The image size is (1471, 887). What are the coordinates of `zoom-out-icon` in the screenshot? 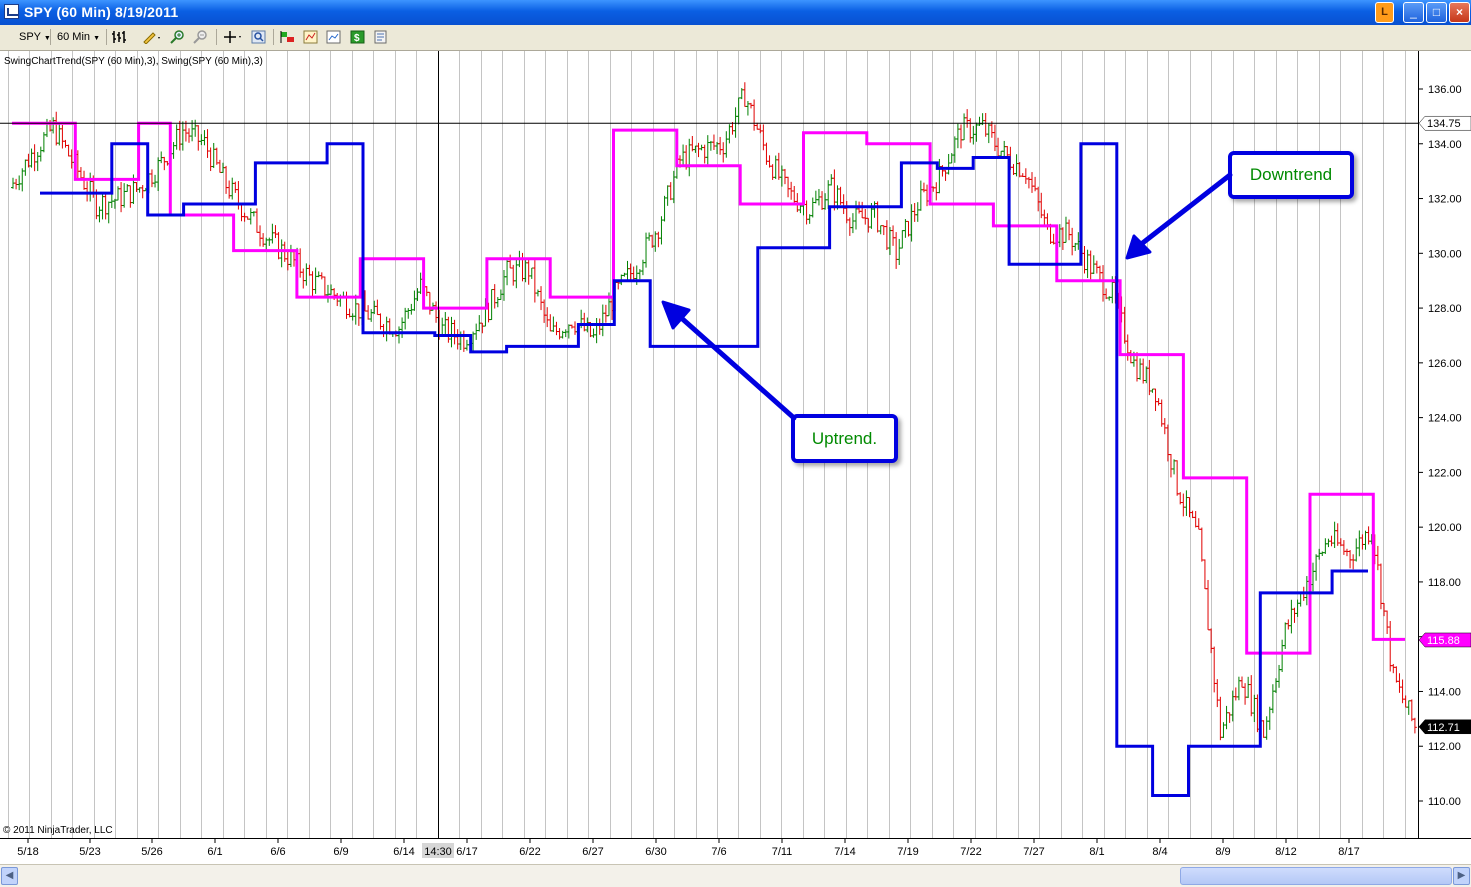 It's located at (200, 37).